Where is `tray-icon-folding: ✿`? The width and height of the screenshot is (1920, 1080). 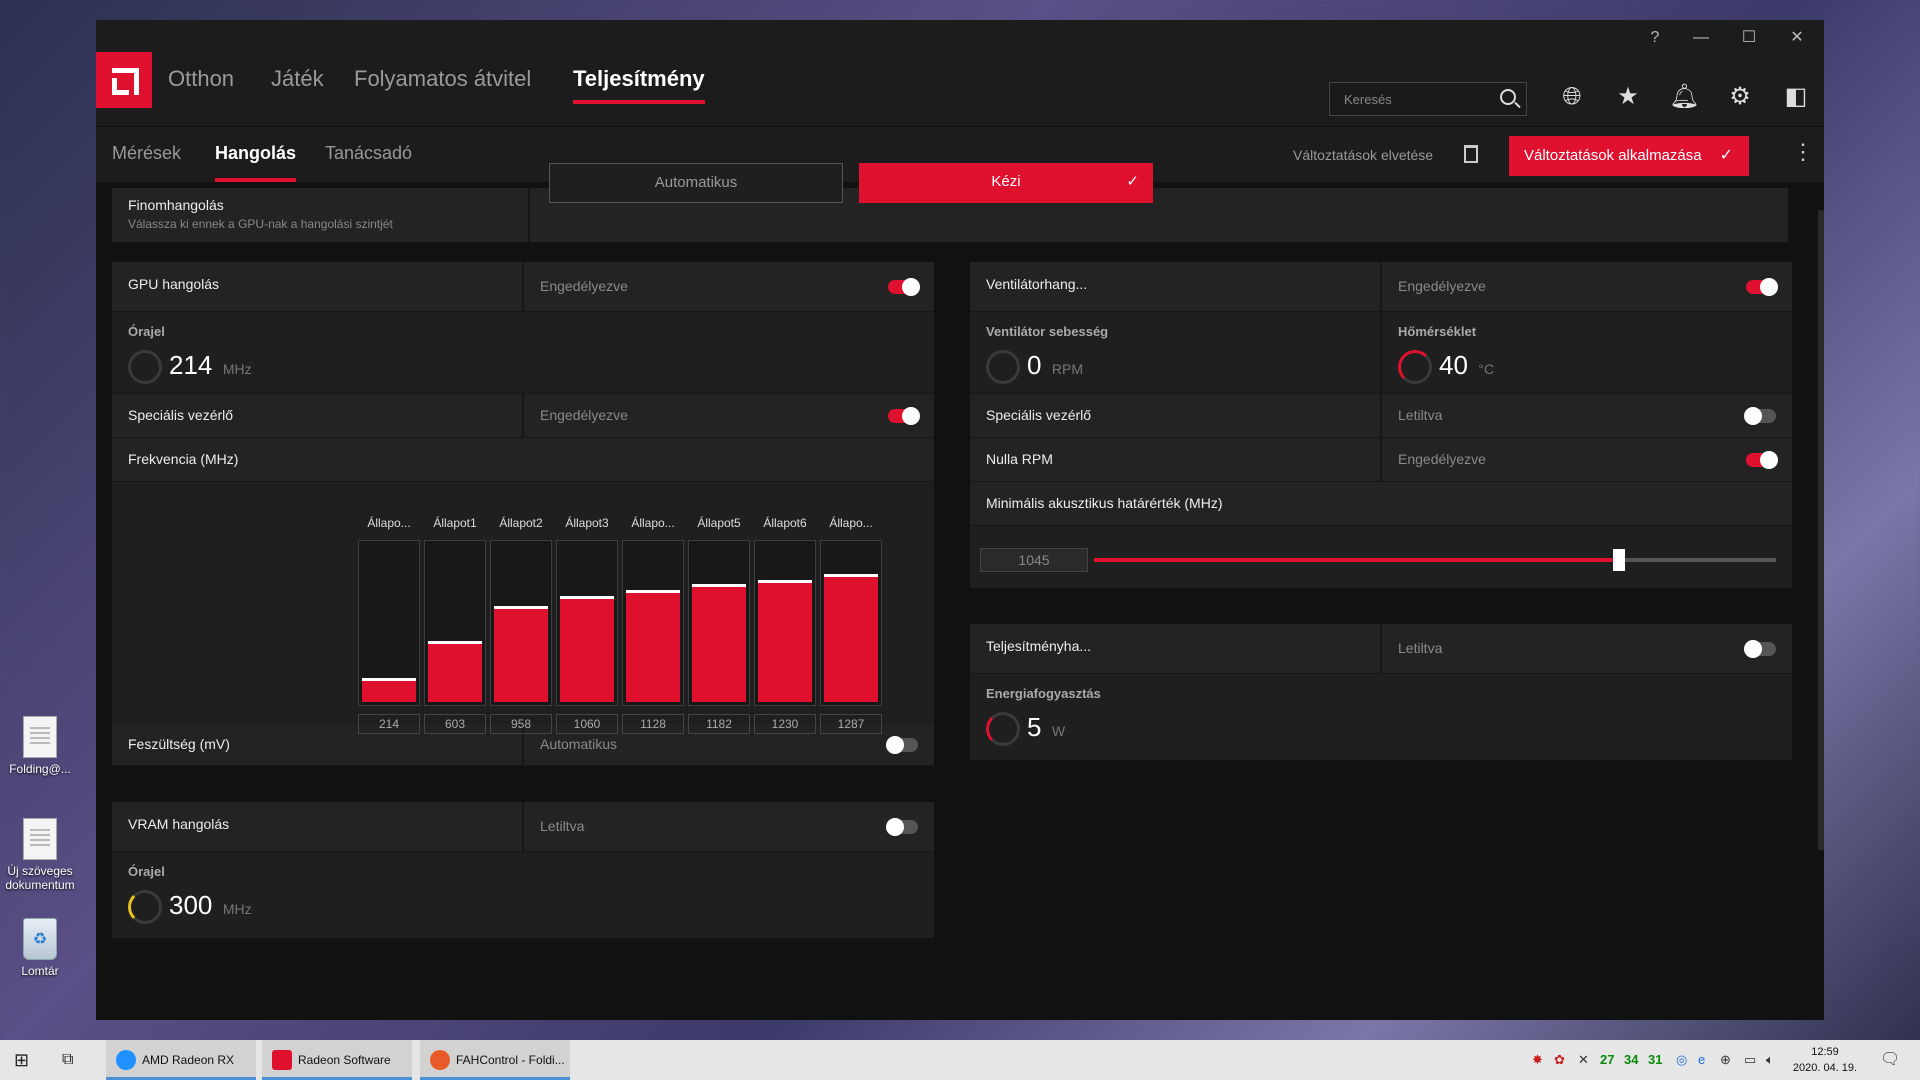
tray-icon-folding: ✿ is located at coordinates (1559, 1060).